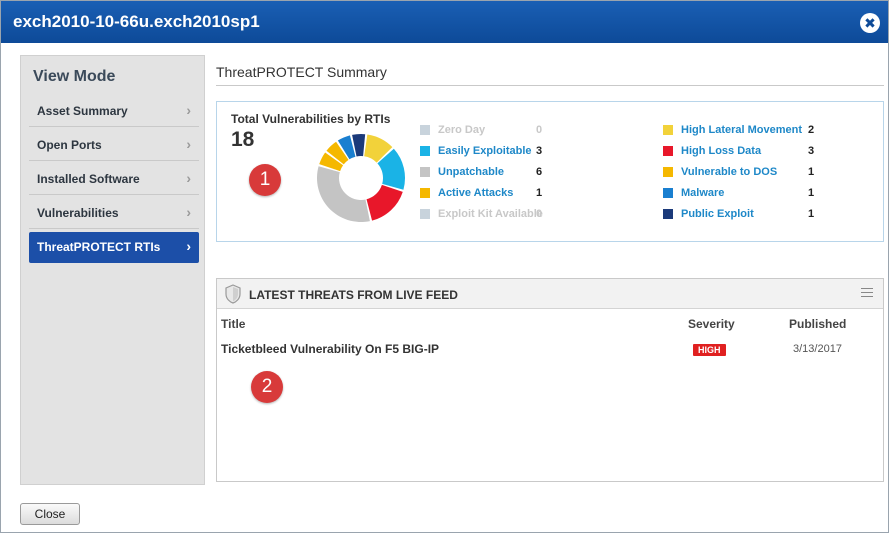 Image resolution: width=889 pixels, height=533 pixels. What do you see at coordinates (471, 172) in the screenshot?
I see `legend-label: Unpatchable` at bounding box center [471, 172].